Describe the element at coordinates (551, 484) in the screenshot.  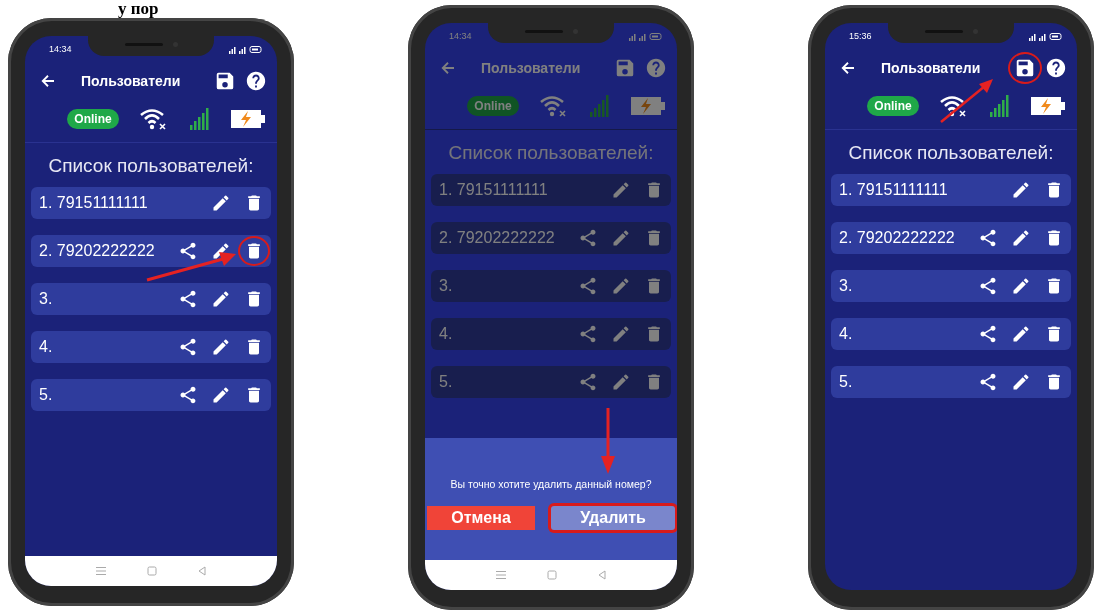
I see `dialog-message: Вы точно хотите удалить данный номер?` at that location.